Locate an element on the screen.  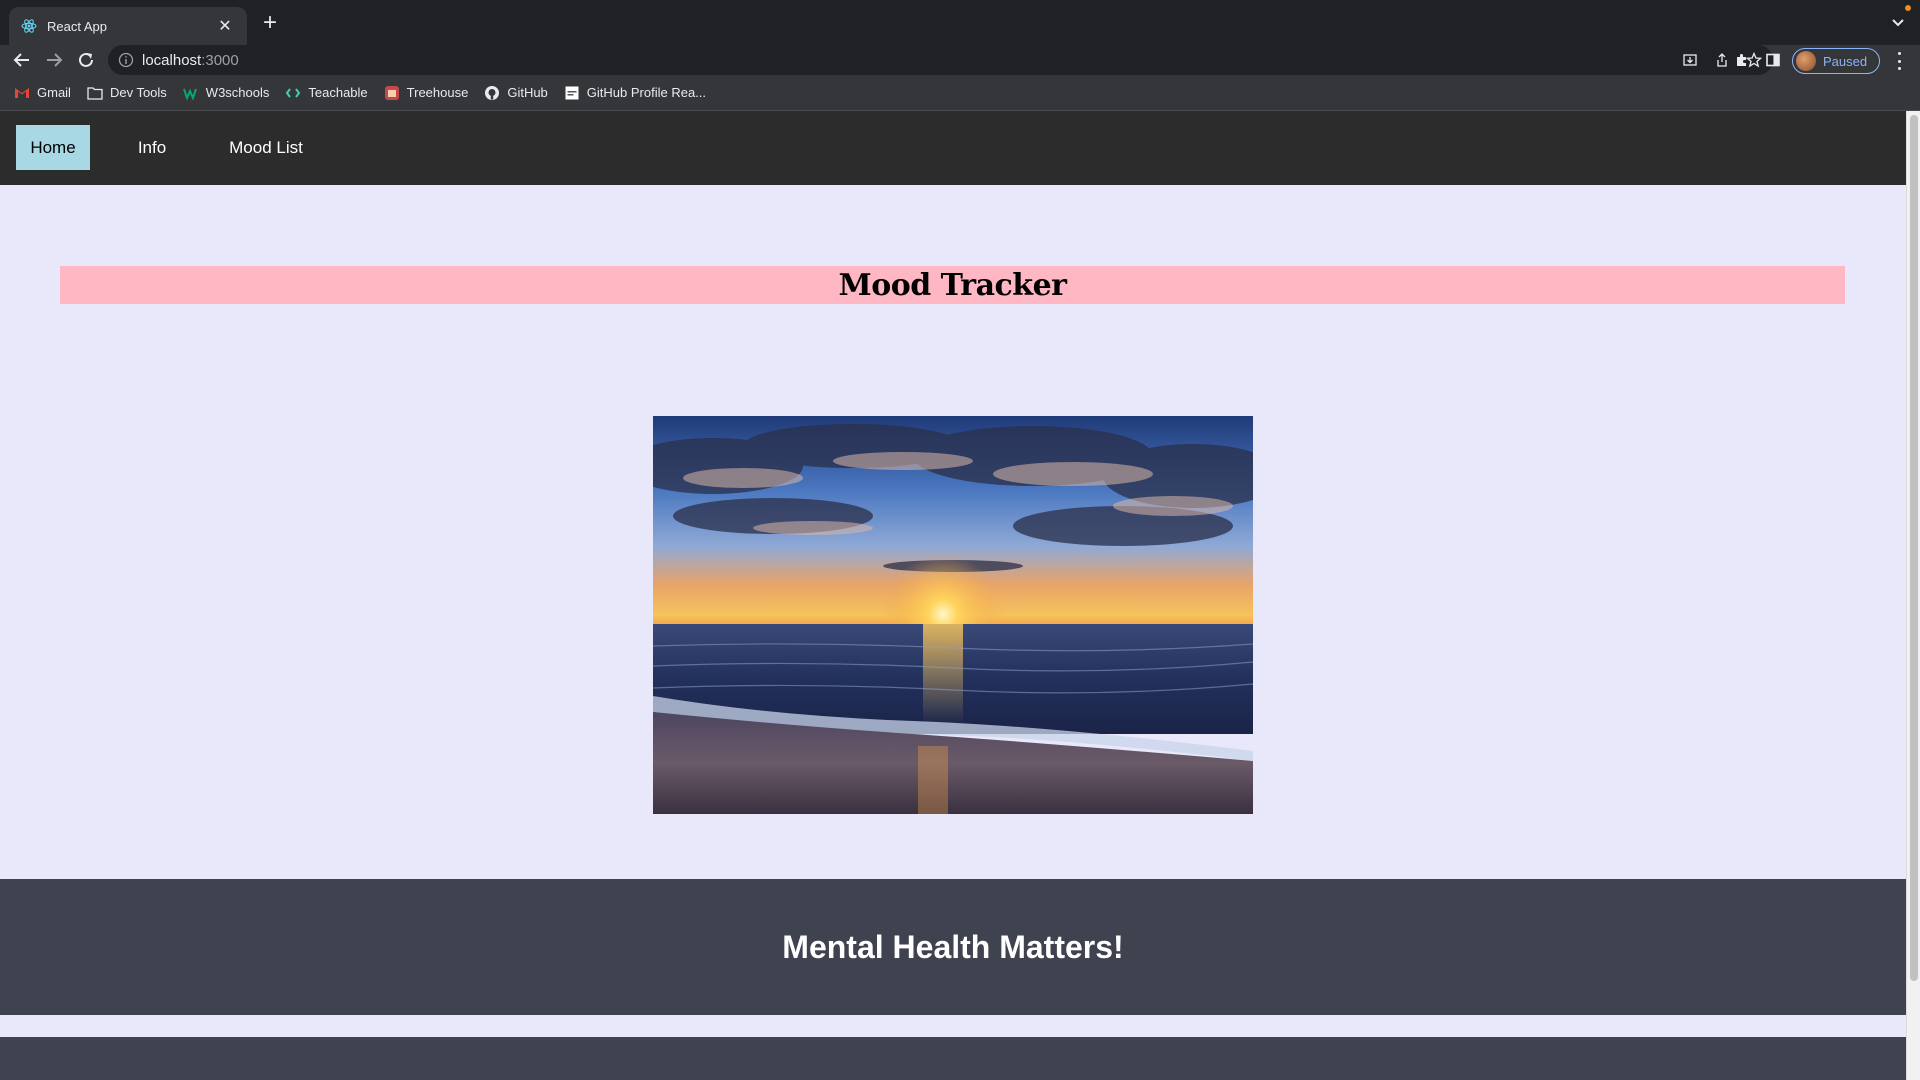
chevron-down-icon is located at coordinates (1898, 22).